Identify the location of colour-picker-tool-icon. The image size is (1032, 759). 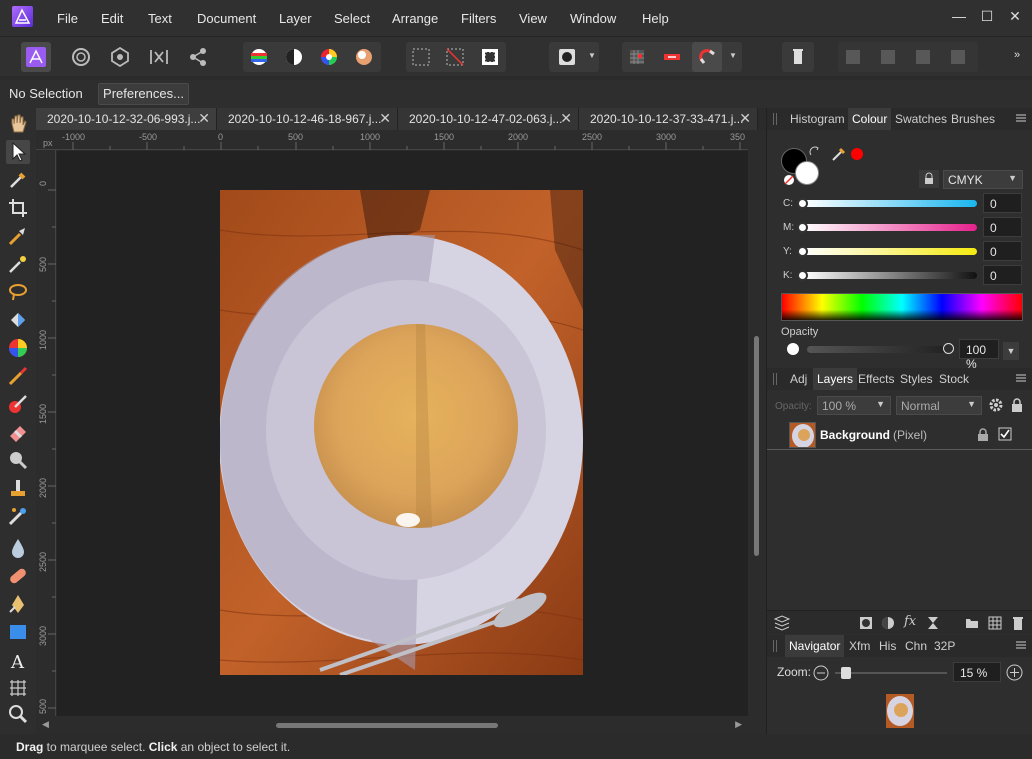
(18, 180).